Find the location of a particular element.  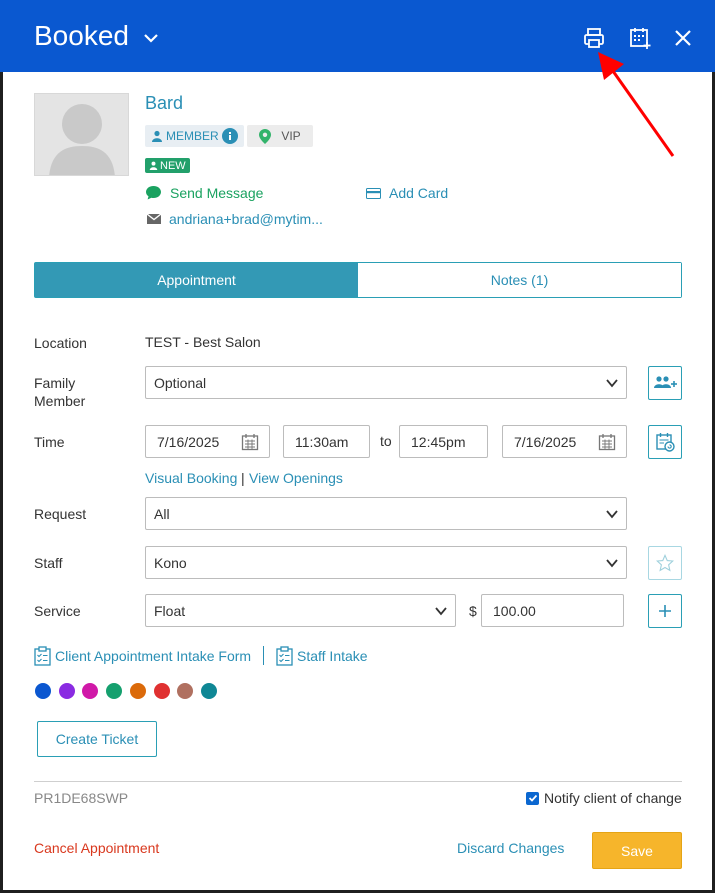

add-service-button is located at coordinates (665, 611).